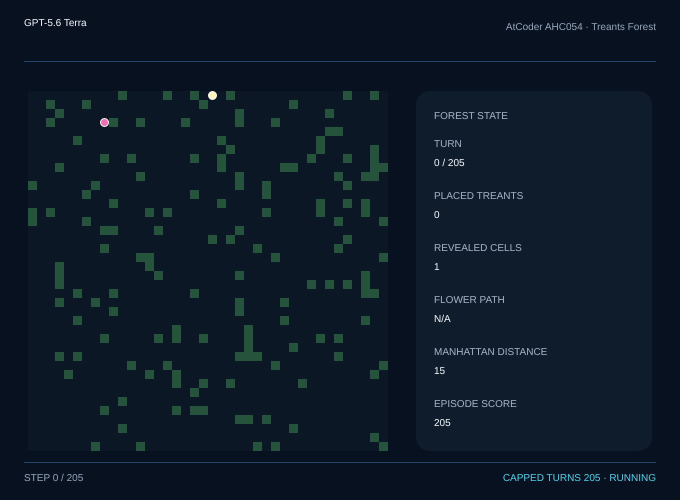 This screenshot has width=680, height=500. What do you see at coordinates (54, 478) in the screenshot?
I see `step-counter: STEP 0 / 205` at bounding box center [54, 478].